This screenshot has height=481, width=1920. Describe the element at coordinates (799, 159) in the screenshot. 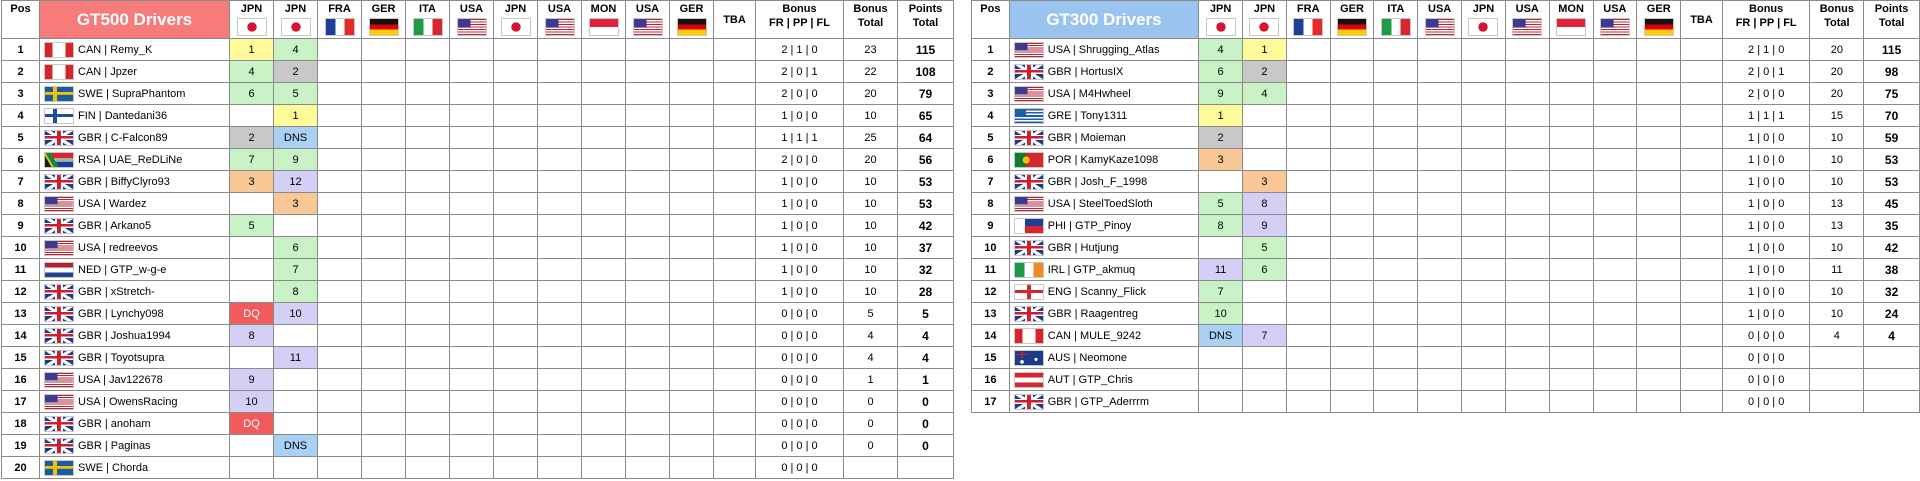

I see `bonus-cell: 2 | 0 | 0` at that location.